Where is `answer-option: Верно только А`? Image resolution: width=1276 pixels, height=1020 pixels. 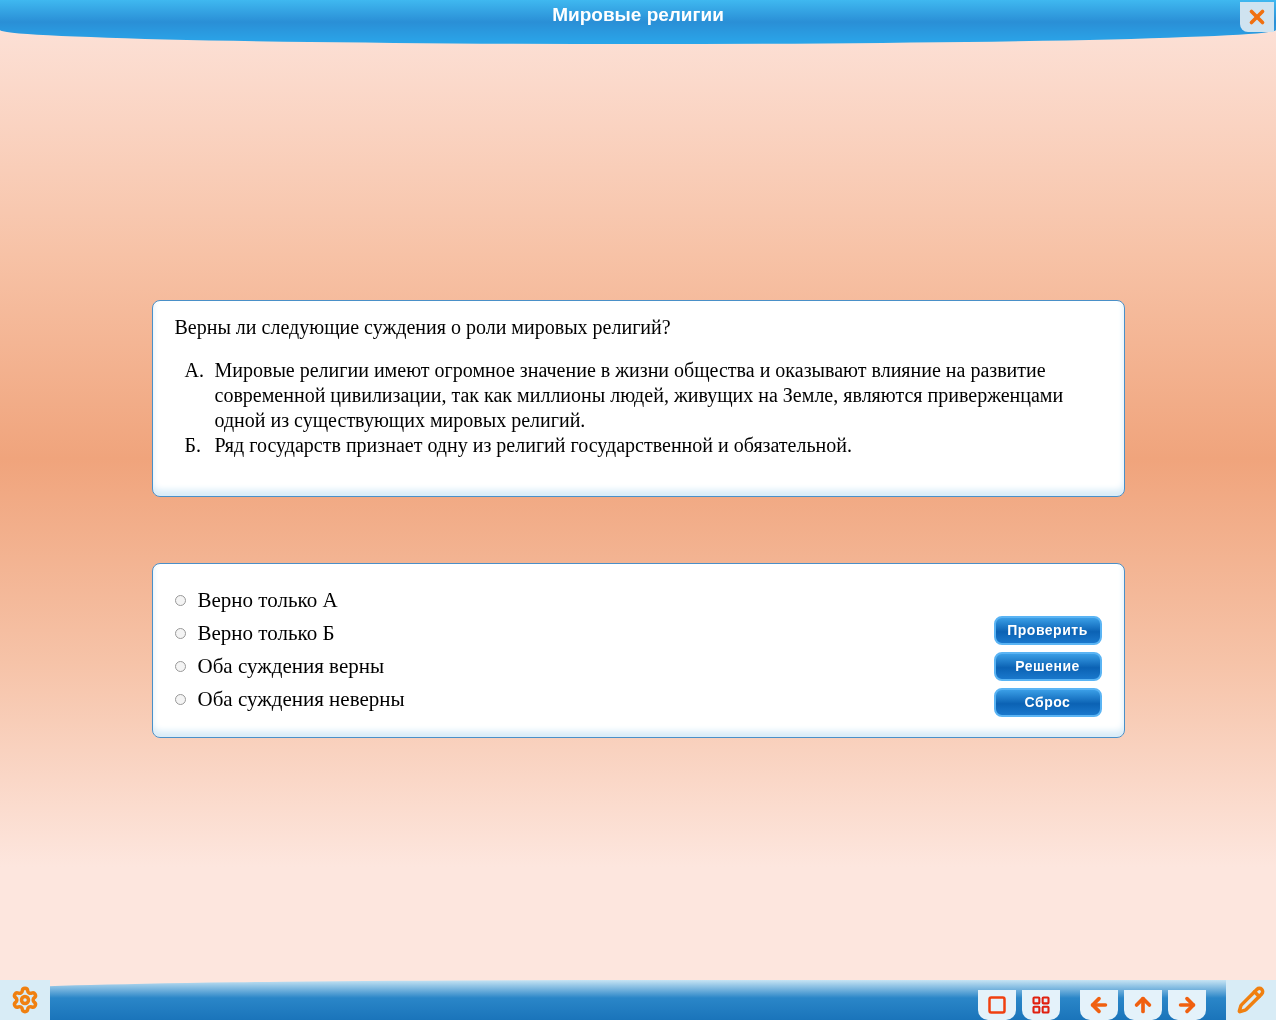
answer-option: Верно только А is located at coordinates (289, 600).